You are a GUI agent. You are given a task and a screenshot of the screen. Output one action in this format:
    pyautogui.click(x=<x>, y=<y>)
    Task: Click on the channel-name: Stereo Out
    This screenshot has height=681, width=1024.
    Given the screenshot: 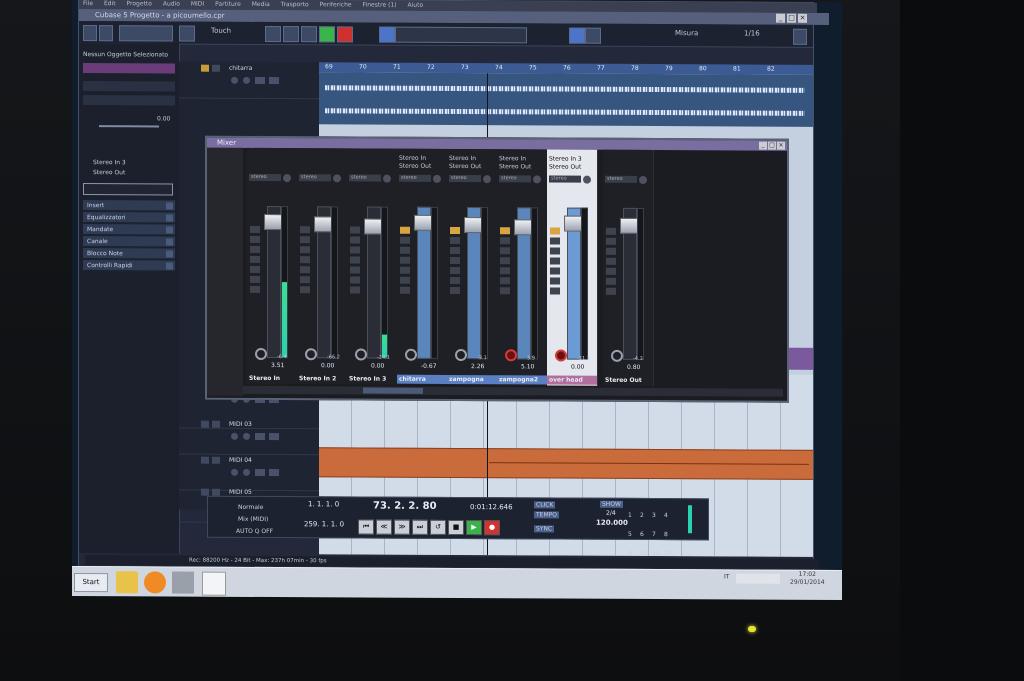 What is the action you would take?
    pyautogui.click(x=628, y=380)
    